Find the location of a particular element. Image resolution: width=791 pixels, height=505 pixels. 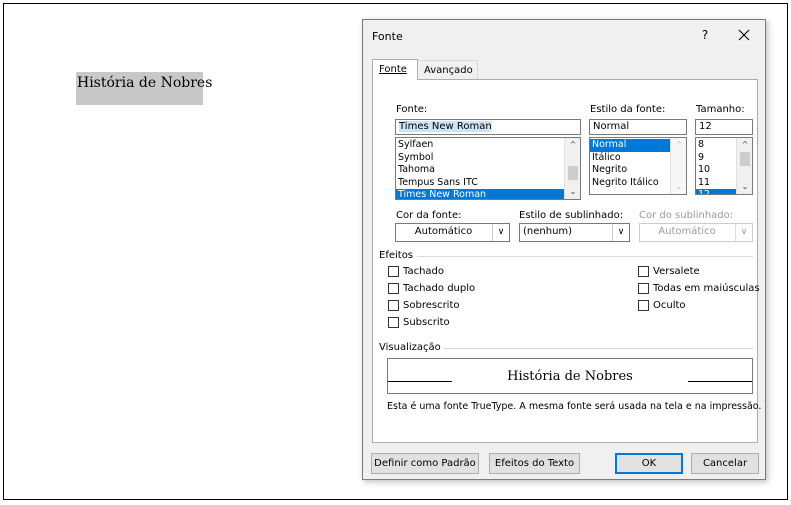

preview-header: Visualização is located at coordinates (410, 347).